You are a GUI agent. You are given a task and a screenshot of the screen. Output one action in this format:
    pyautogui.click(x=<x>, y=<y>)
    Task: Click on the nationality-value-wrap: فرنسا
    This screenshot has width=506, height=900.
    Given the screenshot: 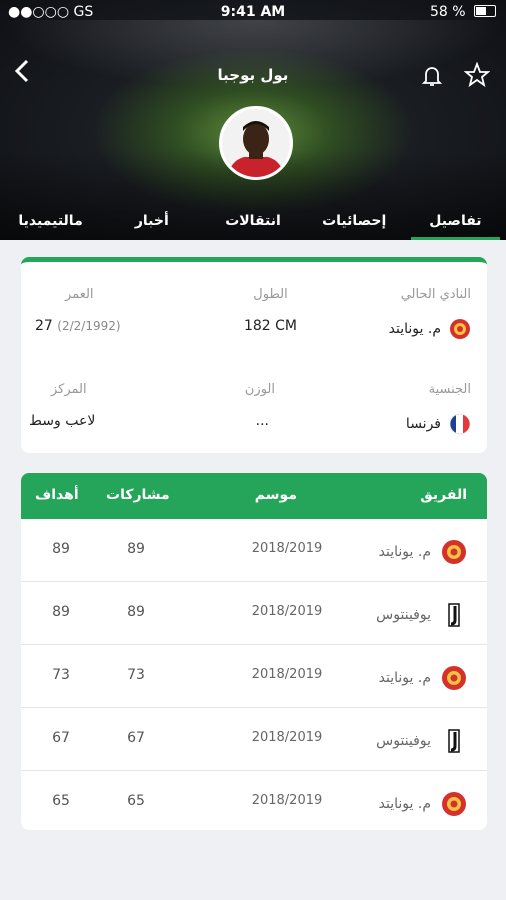 What is the action you would take?
    pyautogui.click(x=438, y=424)
    